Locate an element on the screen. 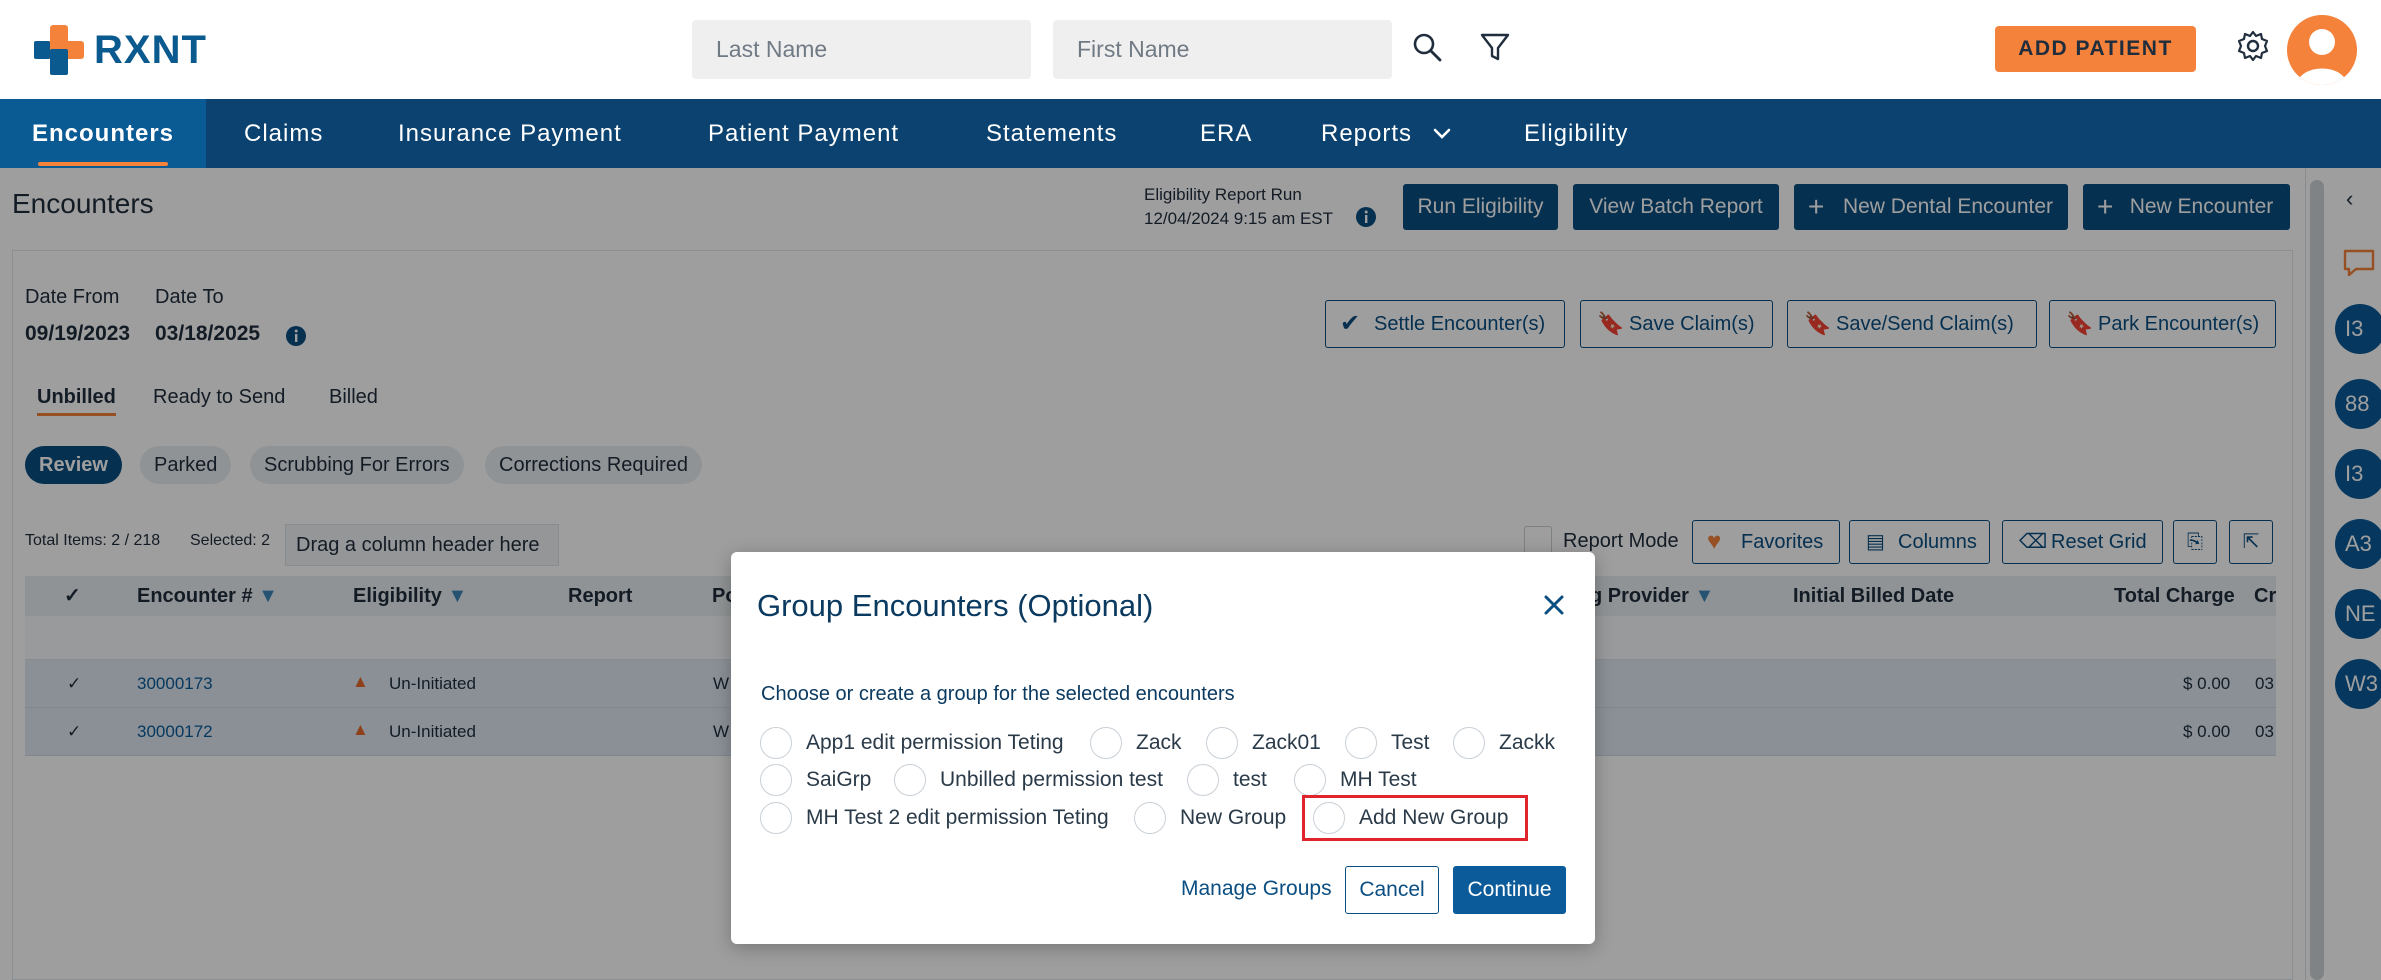 The height and width of the screenshot is (980, 2381). group-option: Unbilled permission test is located at coordinates (1028, 780).